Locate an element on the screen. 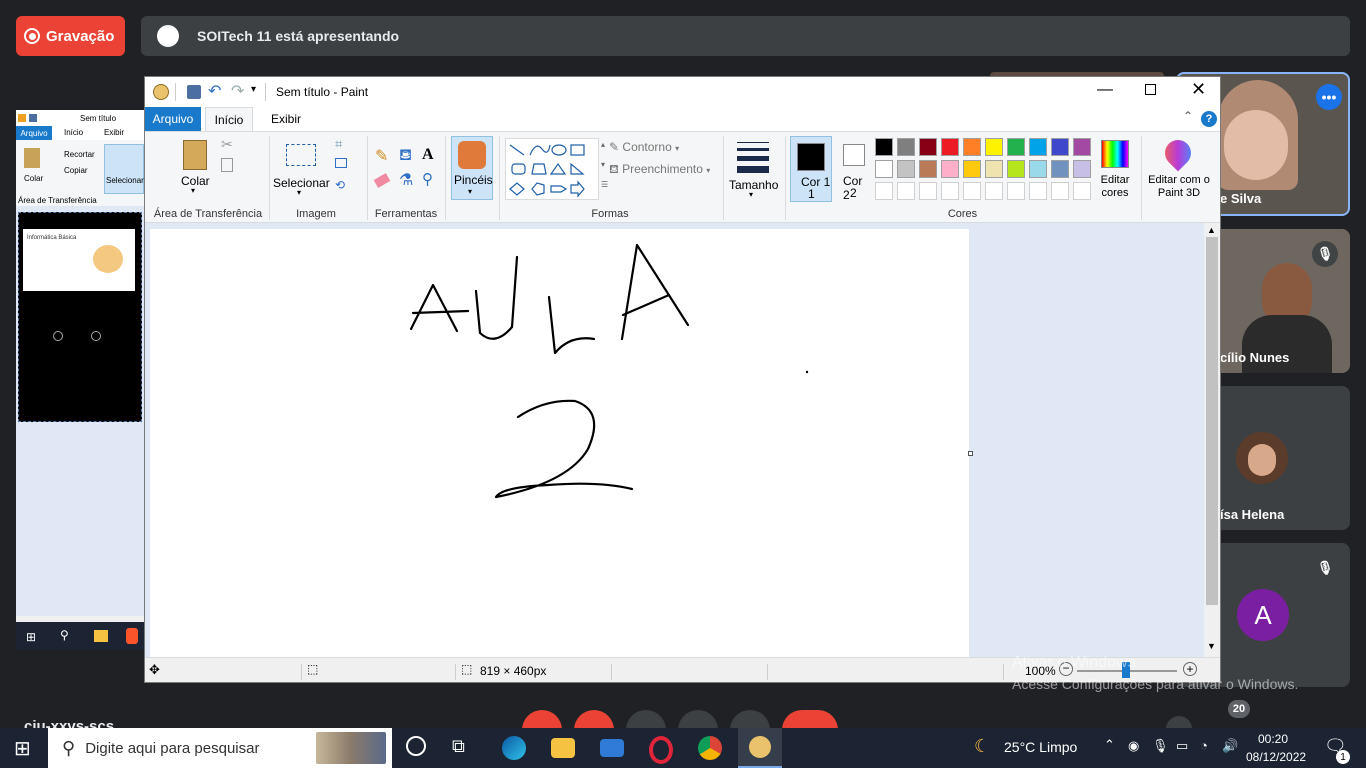 The height and width of the screenshot is (768, 1366). cortana-icon is located at coordinates (416, 746).